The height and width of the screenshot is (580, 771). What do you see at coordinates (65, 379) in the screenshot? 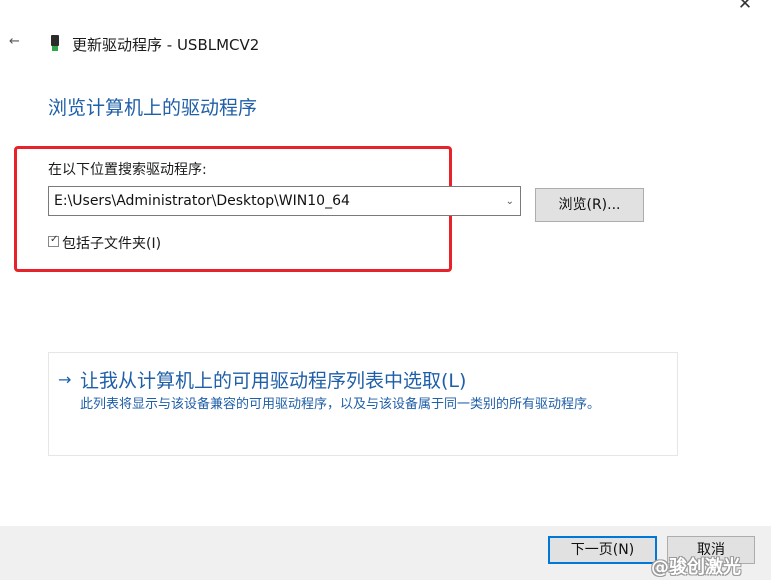
I see `arrow-right-icon: →` at bounding box center [65, 379].